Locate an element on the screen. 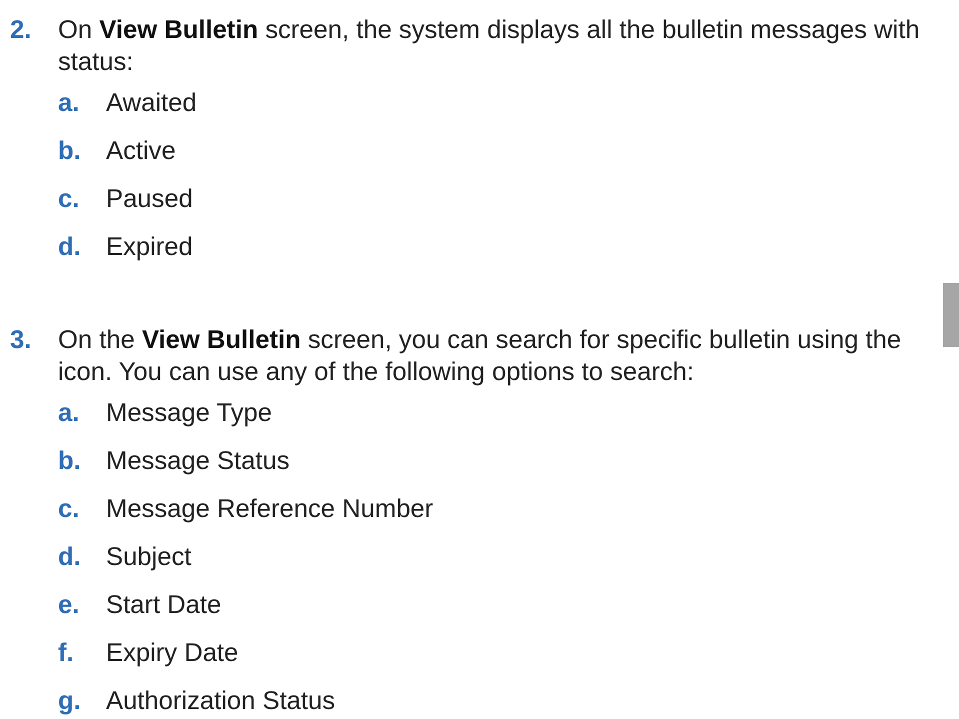 This screenshot has height=719, width=959. item-text: Message Reference Number is located at coordinates (270, 509).